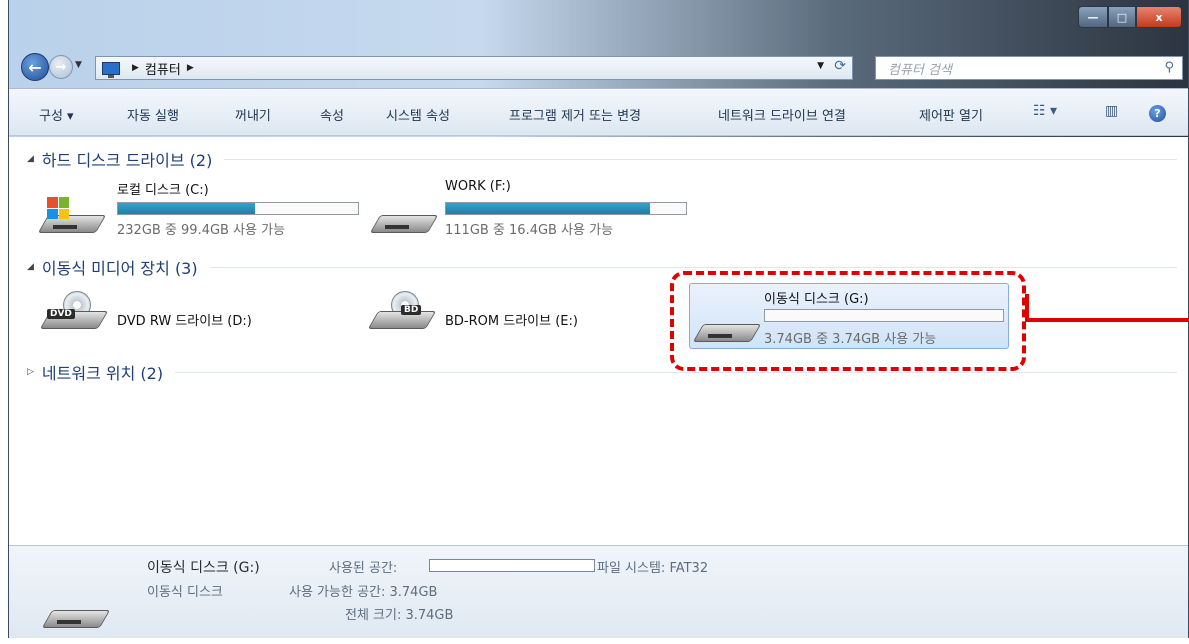  I want to click on forward-button: →, so click(61, 67).